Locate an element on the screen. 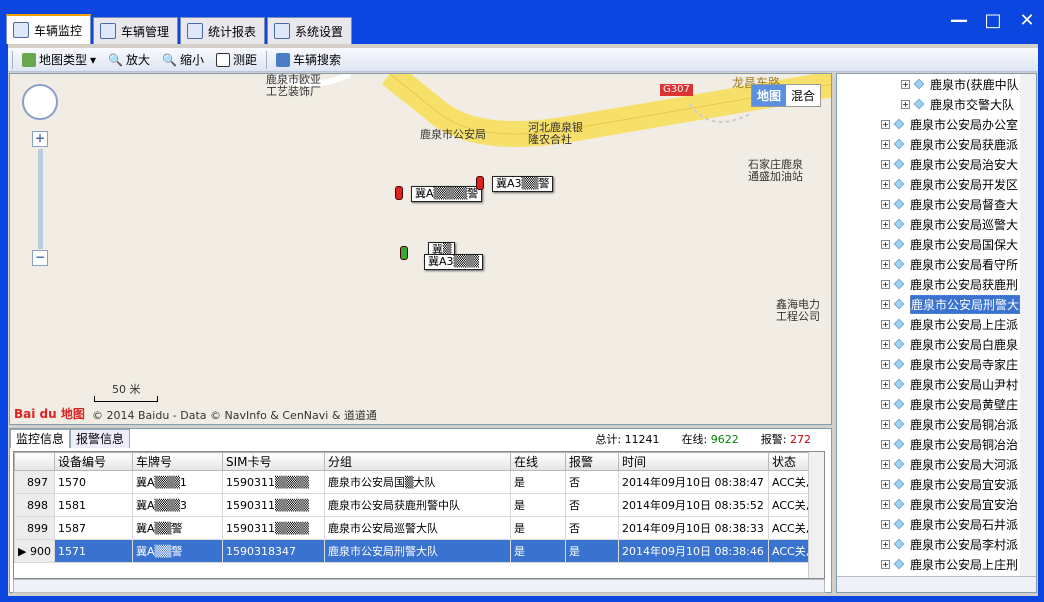  tree-vertical-scrollbar is located at coordinates (1028, 325).